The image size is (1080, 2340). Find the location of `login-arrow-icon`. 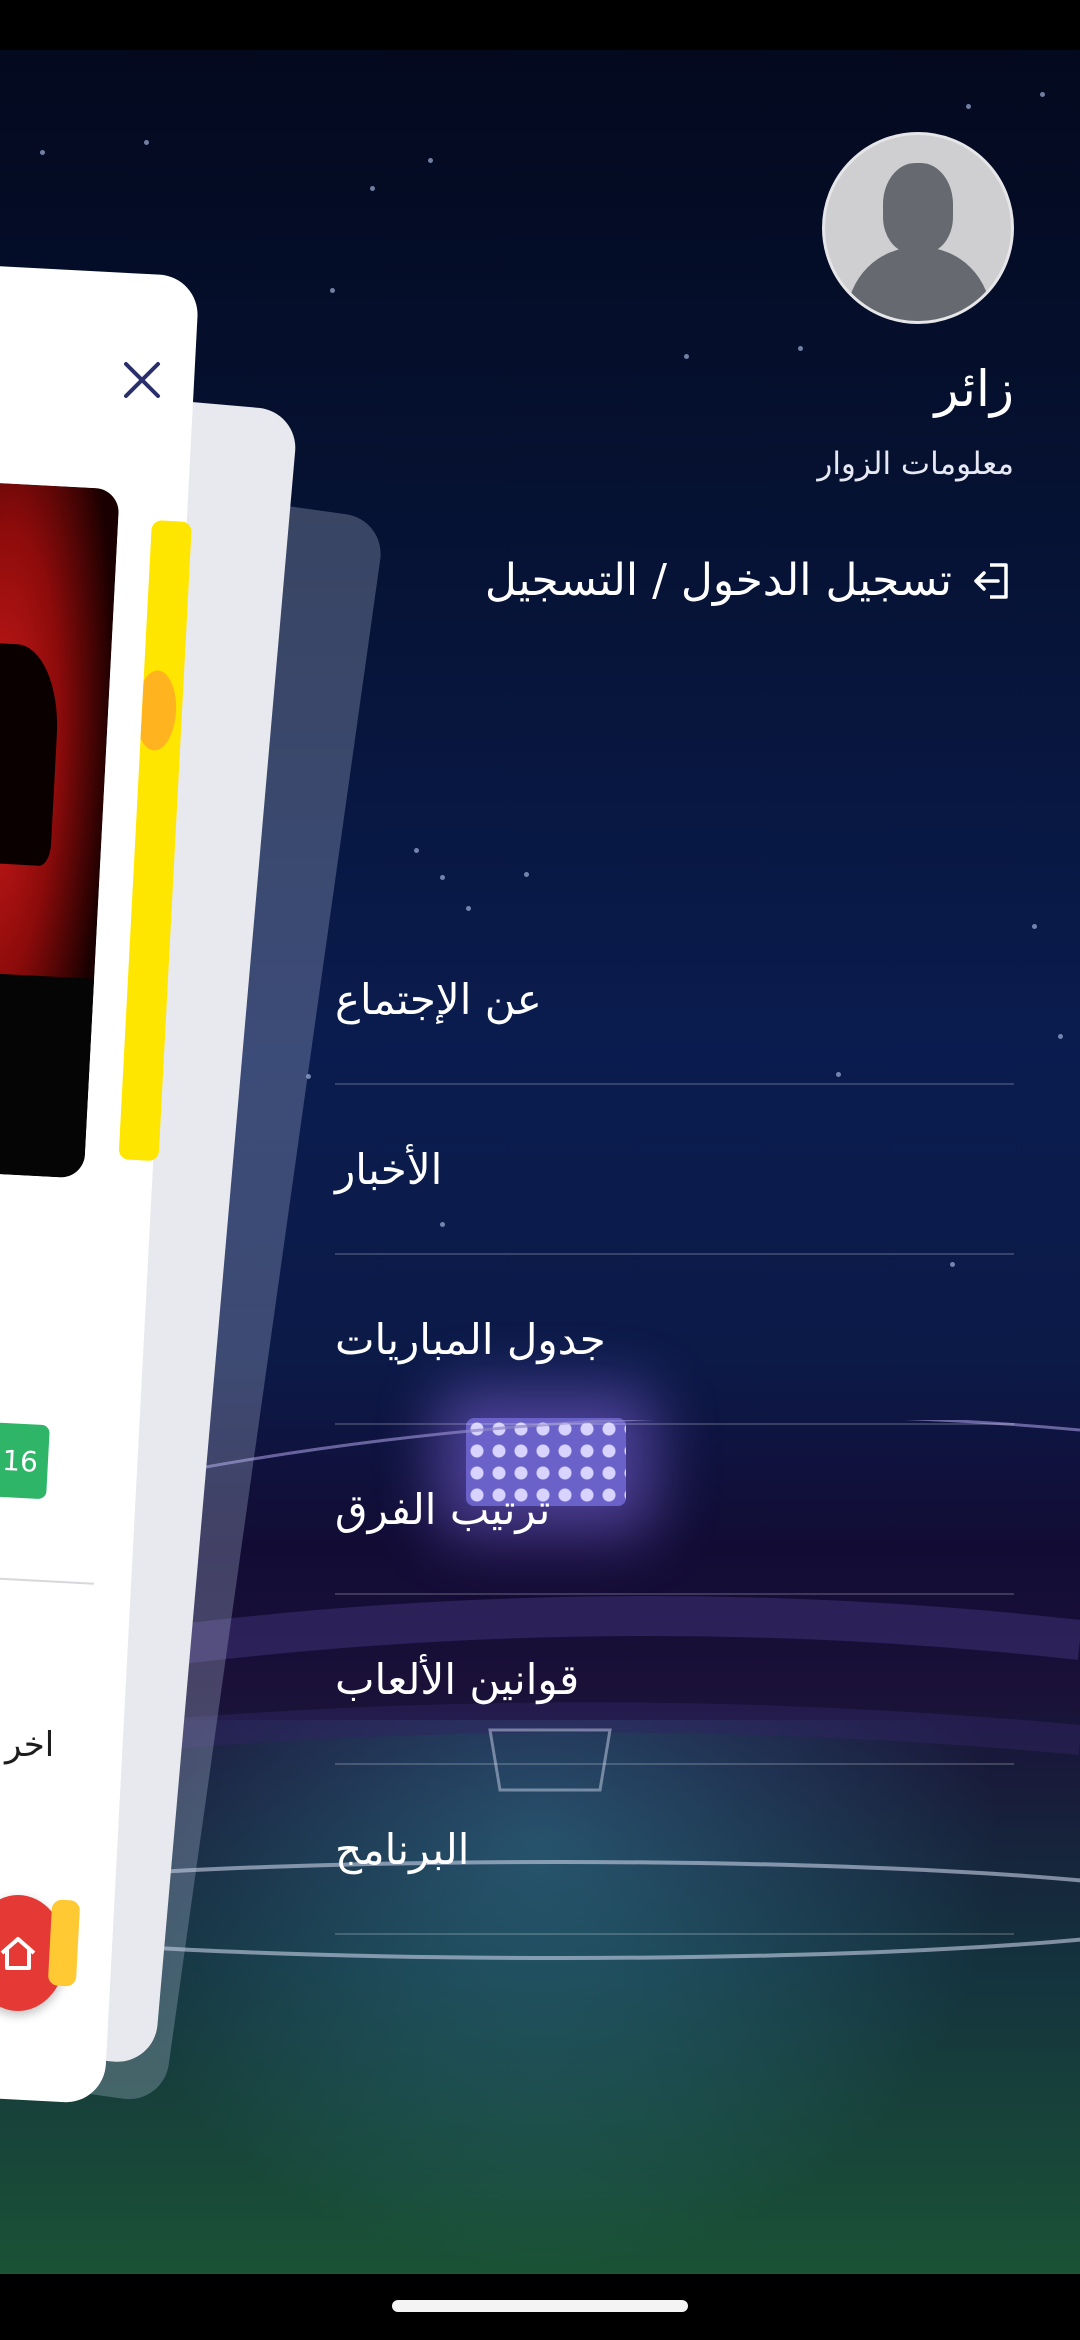

login-arrow-icon is located at coordinates (991, 580).